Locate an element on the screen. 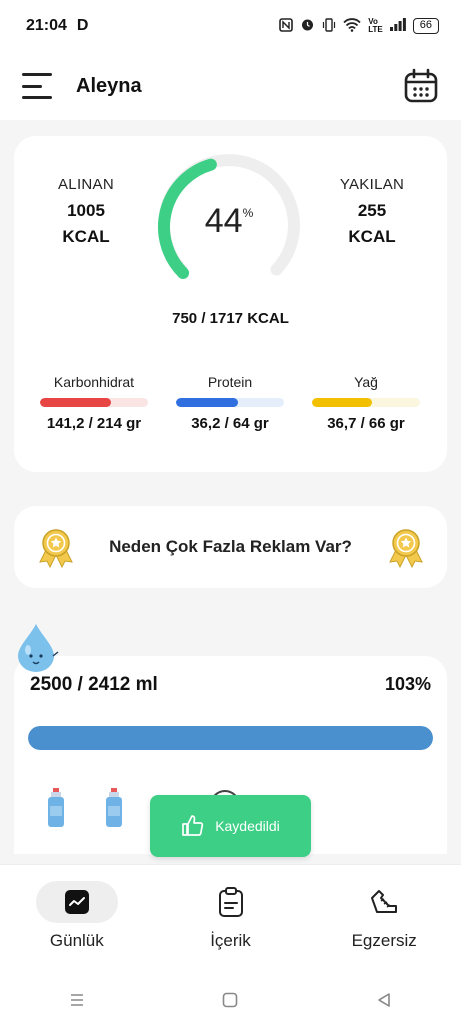  app-header: Aleyna is located at coordinates (230, 86).